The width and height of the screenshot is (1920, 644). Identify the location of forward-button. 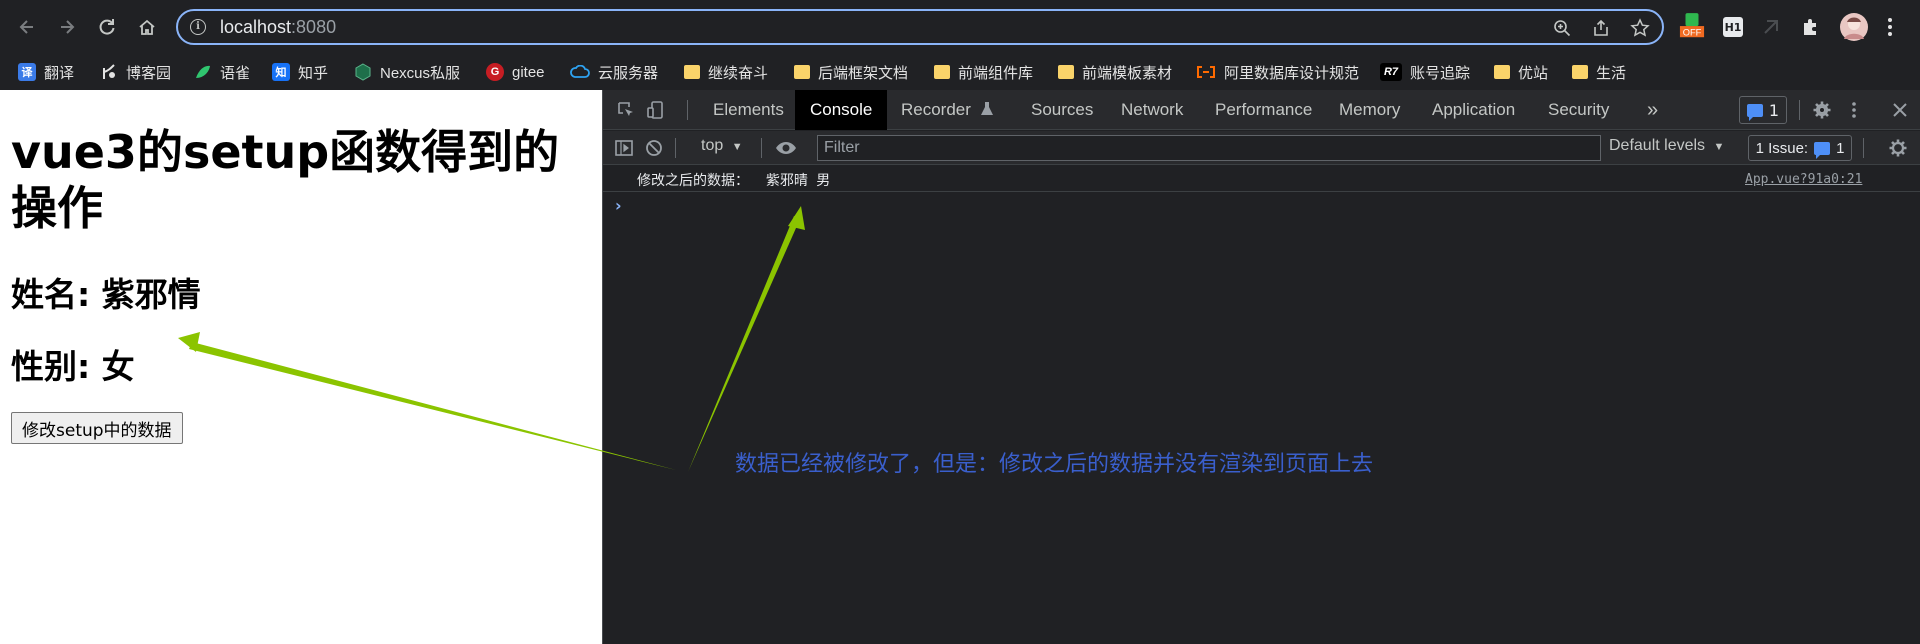
(67, 27).